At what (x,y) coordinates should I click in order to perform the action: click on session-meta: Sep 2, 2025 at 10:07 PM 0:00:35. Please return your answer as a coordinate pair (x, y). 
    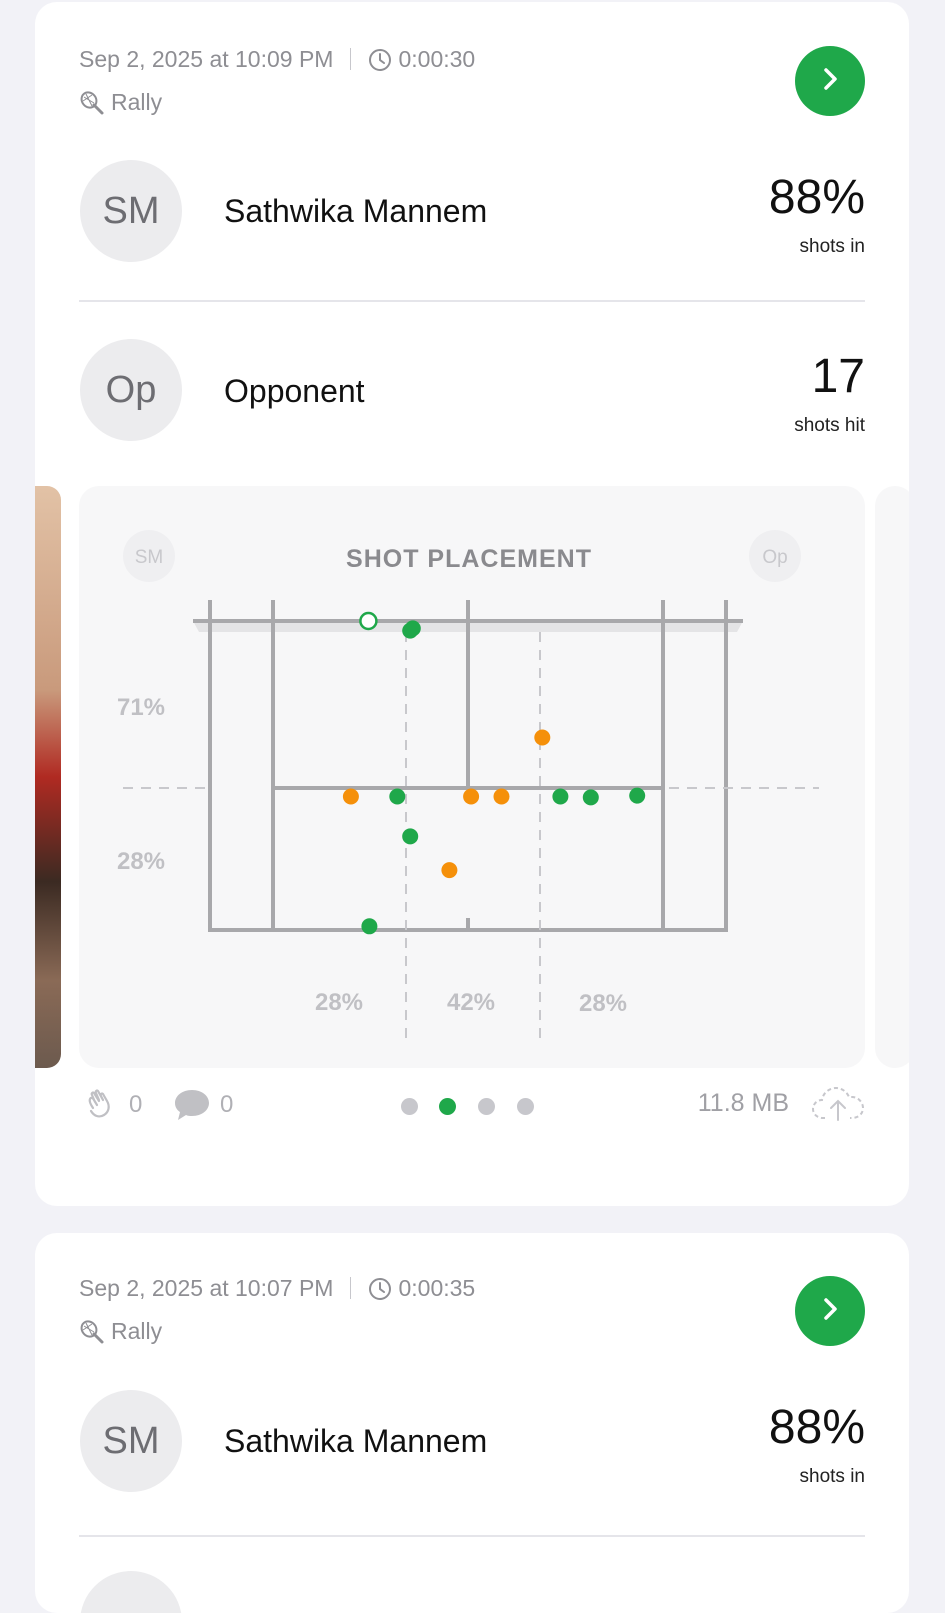
    Looking at the image, I should click on (277, 1291).